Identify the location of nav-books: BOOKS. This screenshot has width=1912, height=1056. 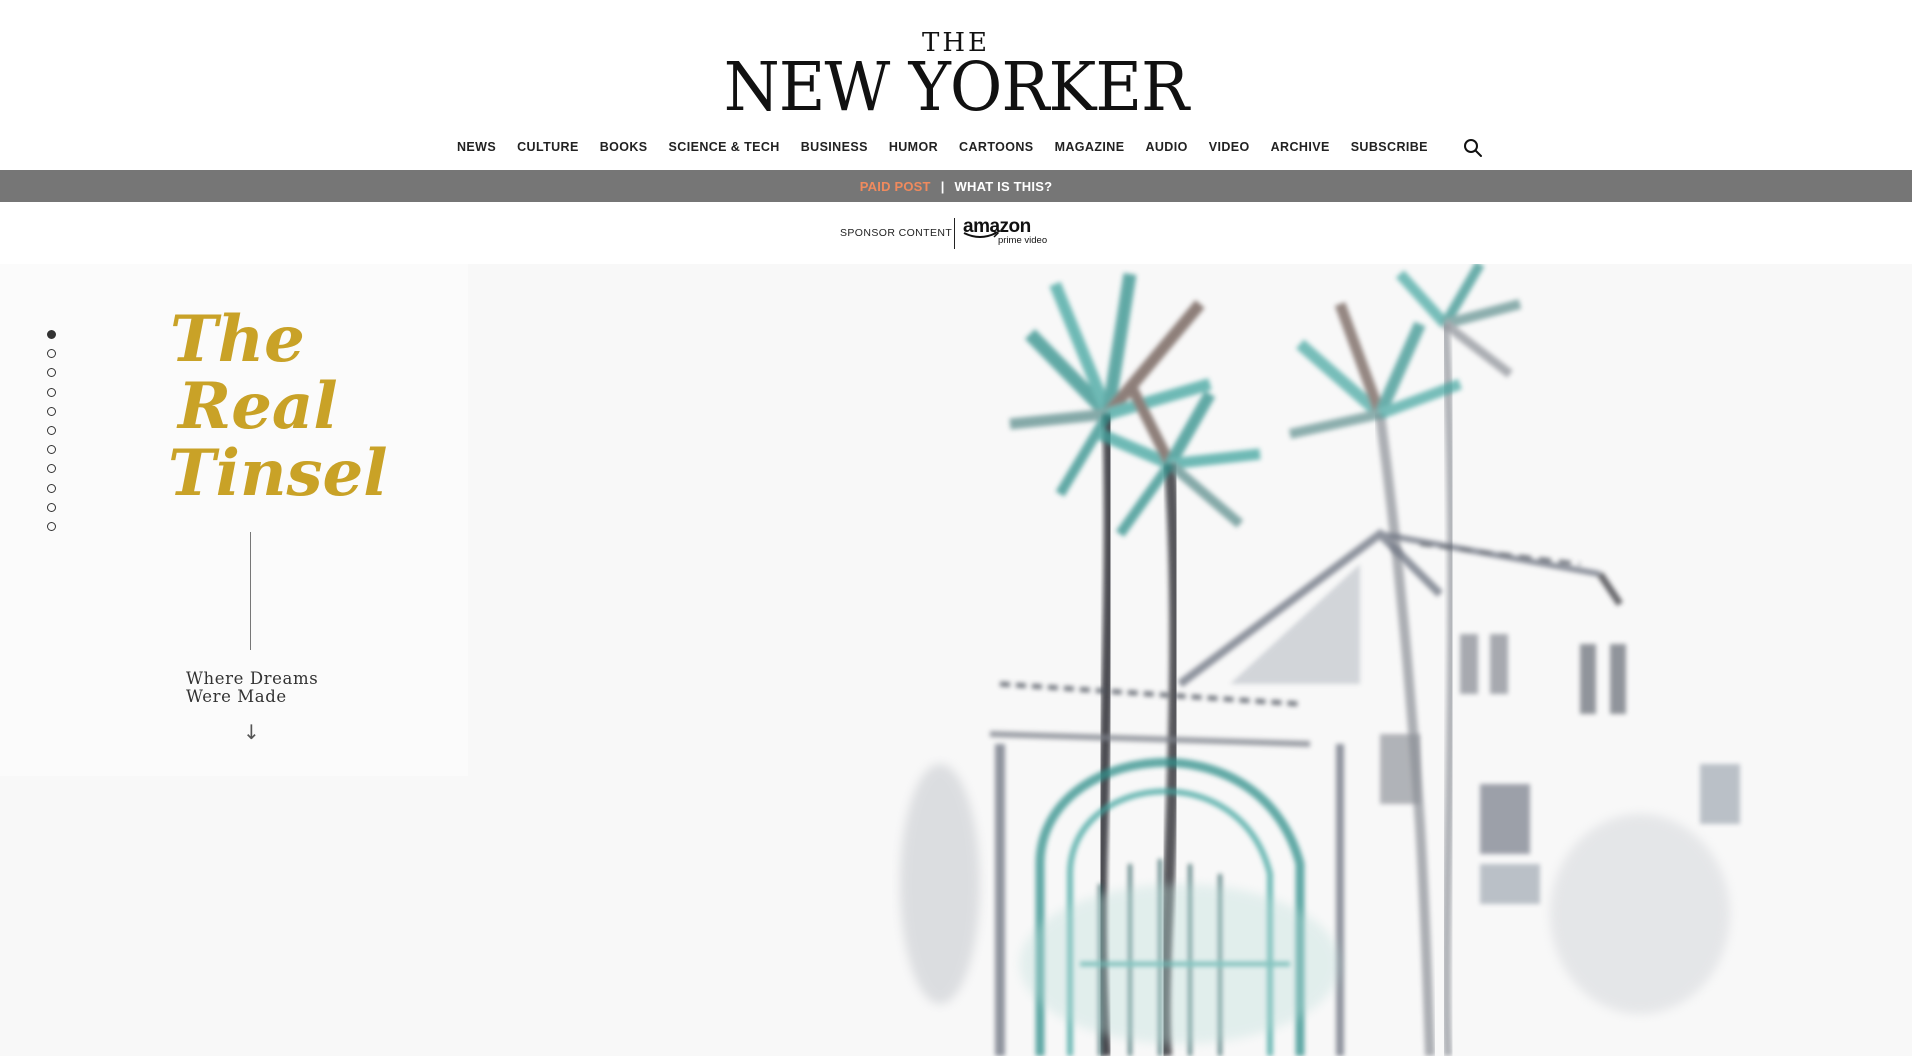
(624, 147).